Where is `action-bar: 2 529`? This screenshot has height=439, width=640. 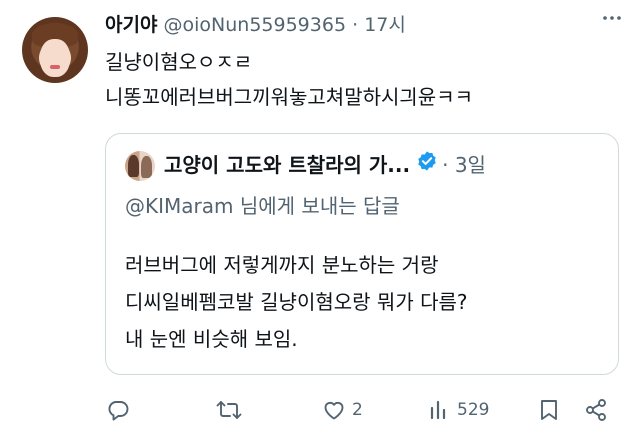 action-bar: 2 529 is located at coordinates (320, 410).